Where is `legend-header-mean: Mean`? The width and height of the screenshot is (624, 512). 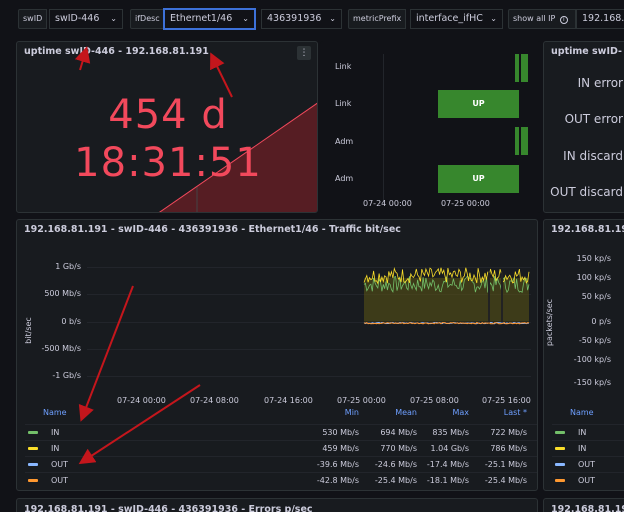
legend-header-mean: Mean is located at coordinates (387, 412).